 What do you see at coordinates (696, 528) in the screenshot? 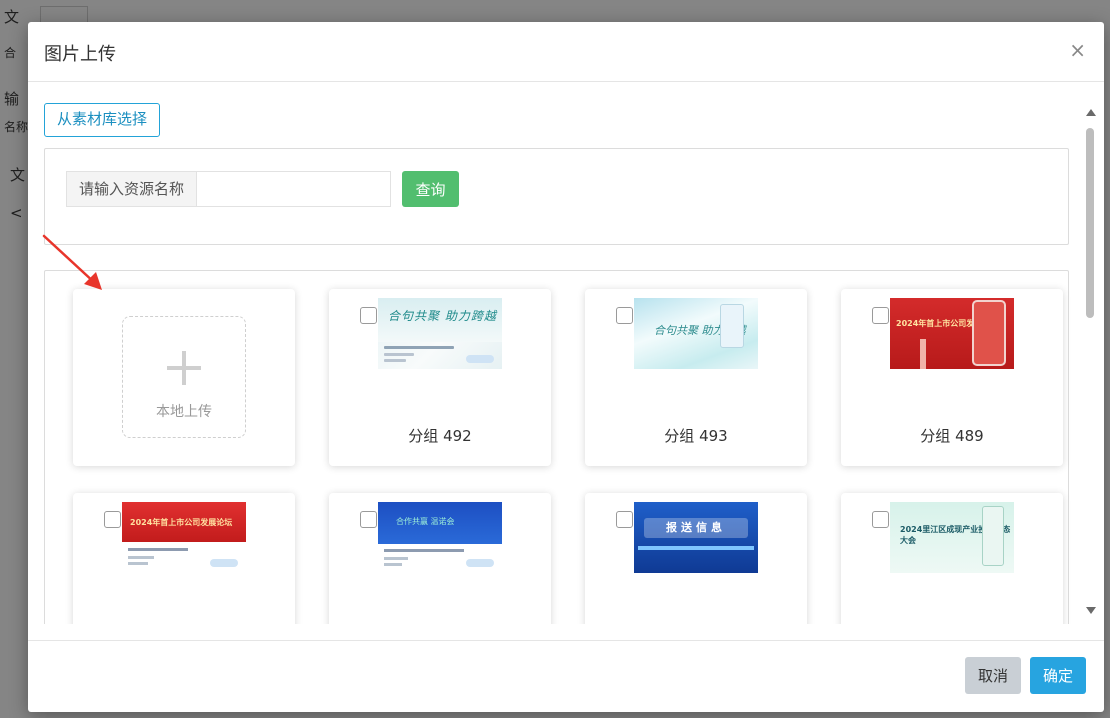
I see `thumbnail-text: 报送信息` at bounding box center [696, 528].